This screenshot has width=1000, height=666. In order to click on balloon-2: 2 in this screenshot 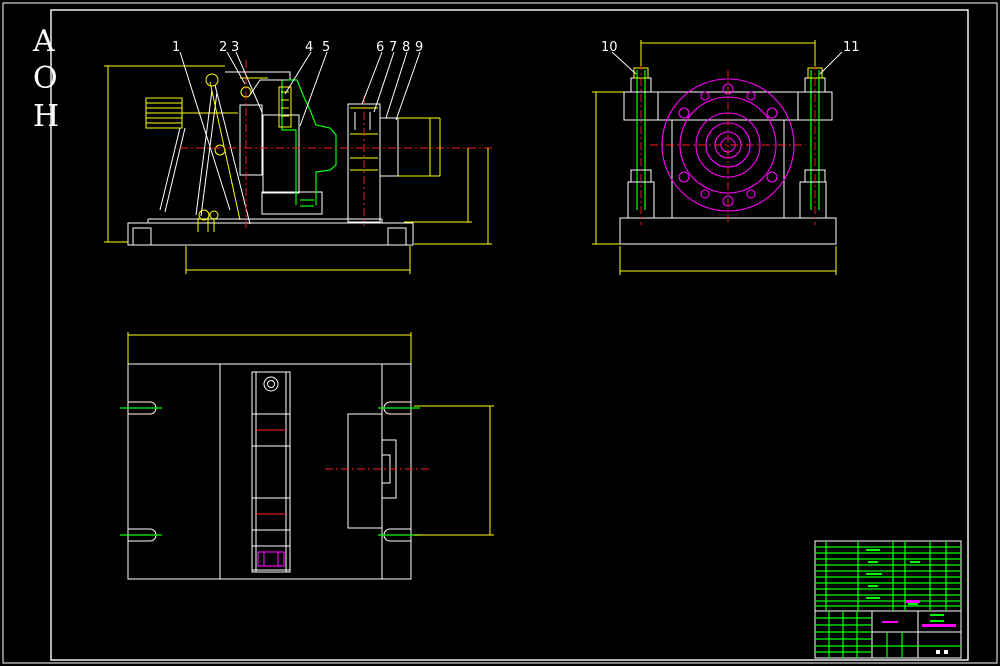, I will do `click(223, 47)`.